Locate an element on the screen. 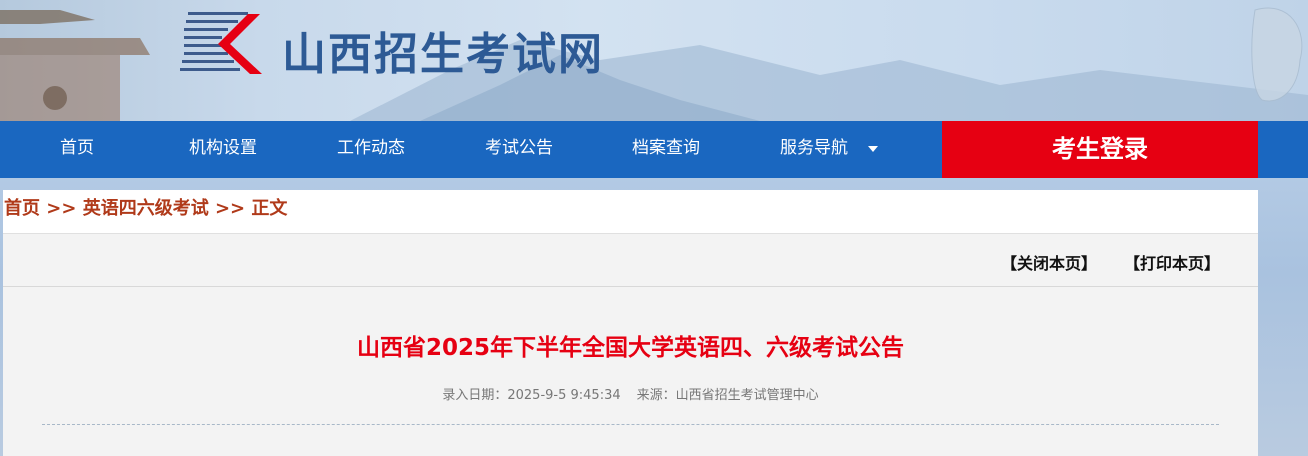  nav-item-organization: 机构设置 is located at coordinates (223, 149).